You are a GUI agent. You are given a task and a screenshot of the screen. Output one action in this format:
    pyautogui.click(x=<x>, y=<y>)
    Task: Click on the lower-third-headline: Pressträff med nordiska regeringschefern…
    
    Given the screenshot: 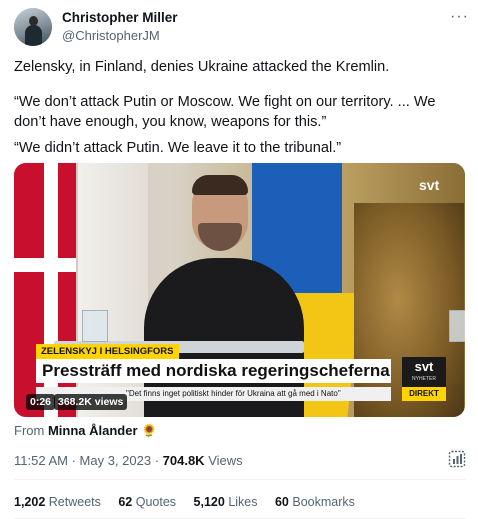 What is the action you would take?
    pyautogui.click(x=213, y=371)
    